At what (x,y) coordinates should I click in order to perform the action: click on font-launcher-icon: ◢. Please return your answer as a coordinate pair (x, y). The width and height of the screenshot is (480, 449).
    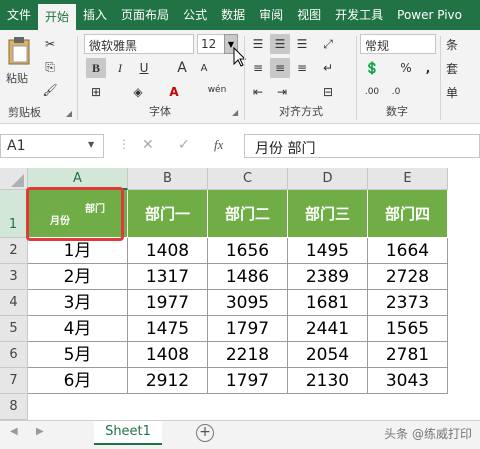
    Looking at the image, I should click on (235, 112).